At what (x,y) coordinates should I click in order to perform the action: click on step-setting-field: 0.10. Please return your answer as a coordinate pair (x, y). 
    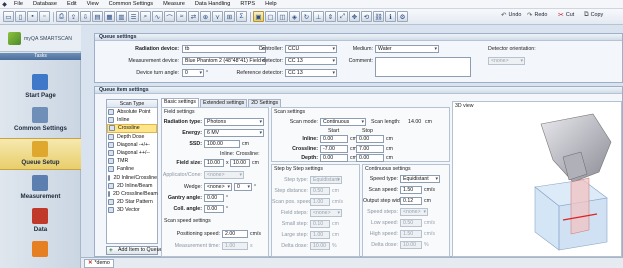
    Looking at the image, I should click on (320, 224).